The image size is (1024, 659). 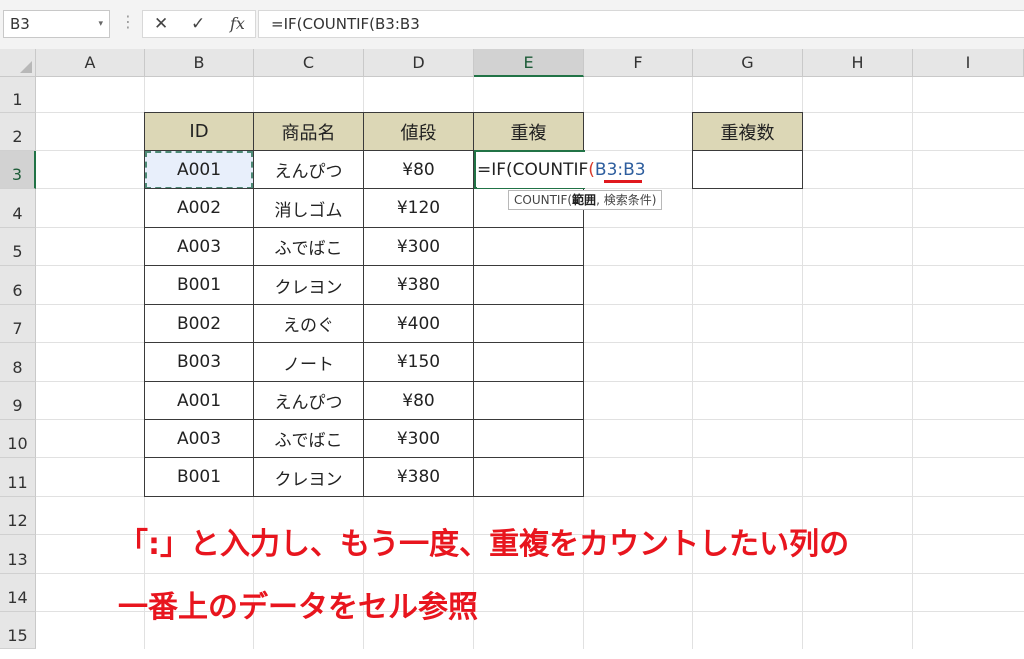 What do you see at coordinates (638, 63) in the screenshot?
I see `column-header-f: F` at bounding box center [638, 63].